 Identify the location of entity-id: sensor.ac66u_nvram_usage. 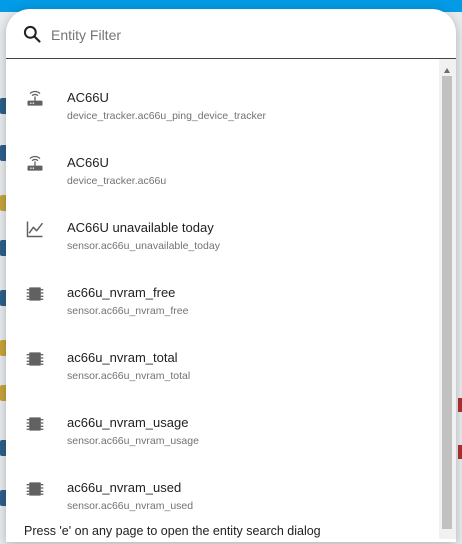
(133, 441).